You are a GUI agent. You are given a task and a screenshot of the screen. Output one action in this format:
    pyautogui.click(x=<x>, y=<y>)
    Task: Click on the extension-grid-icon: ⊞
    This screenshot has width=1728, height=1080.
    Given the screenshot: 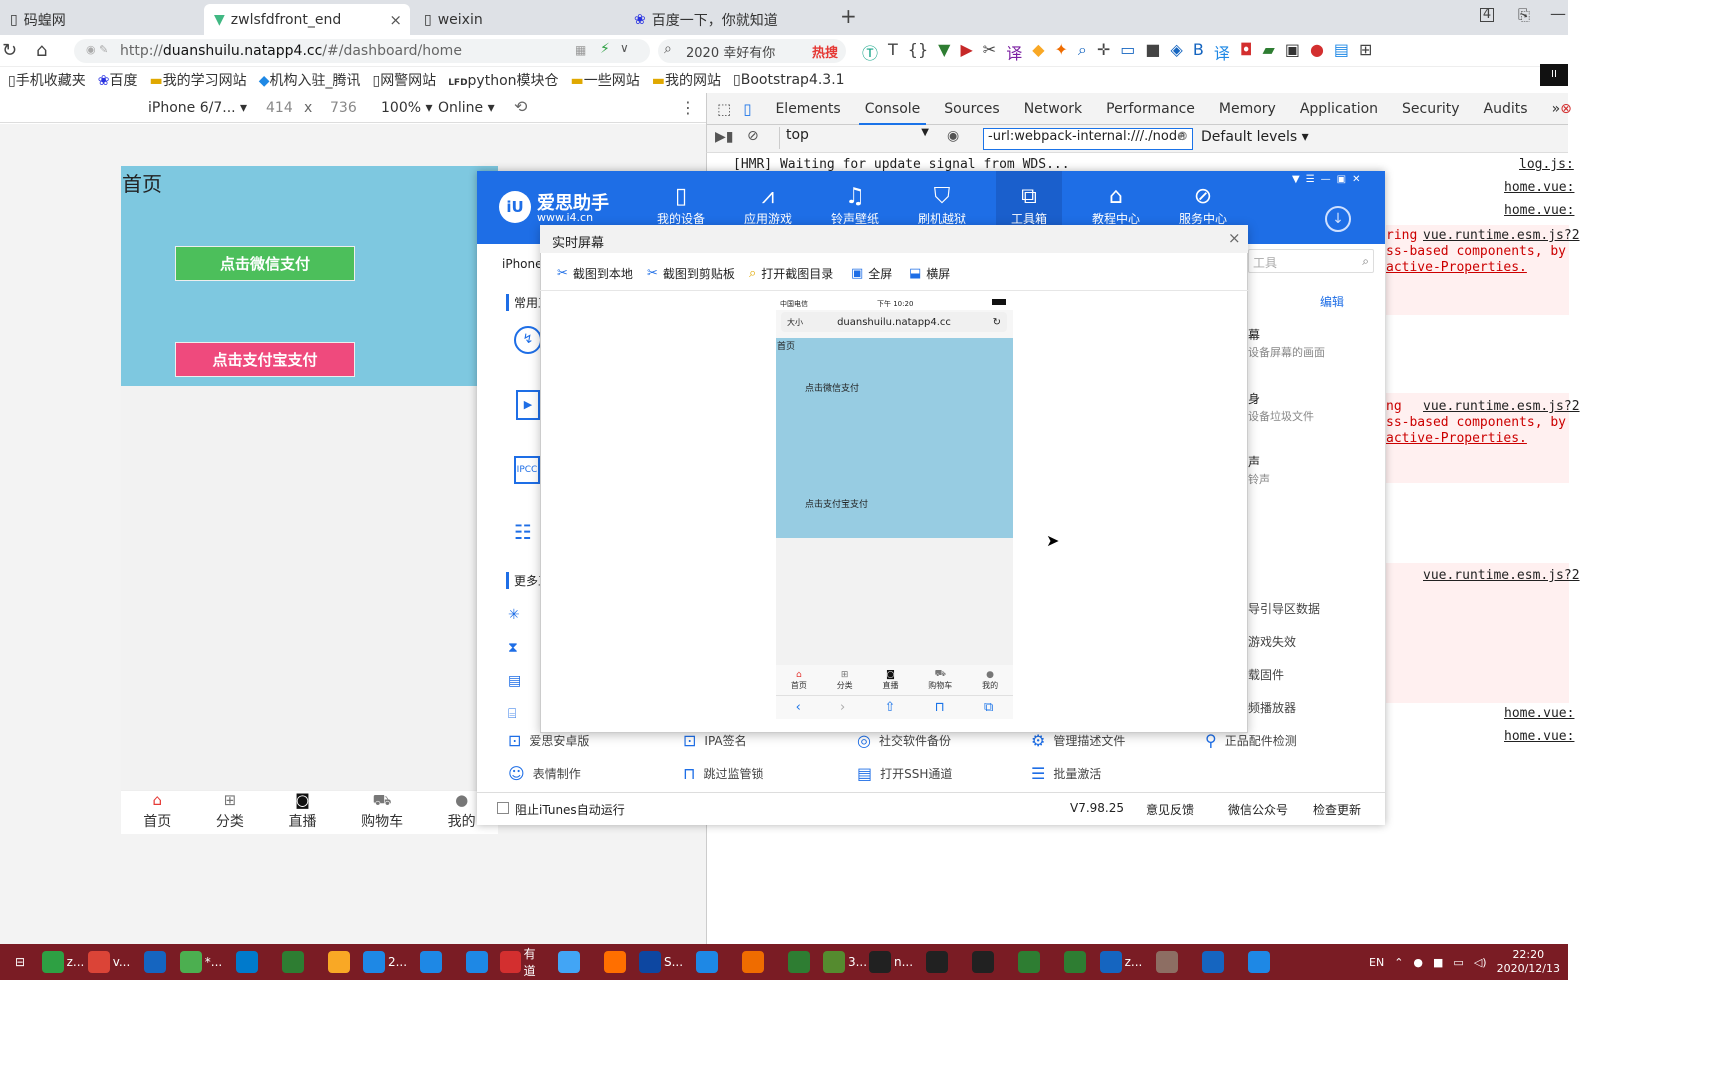 What is the action you would take?
    pyautogui.click(x=1365, y=52)
    